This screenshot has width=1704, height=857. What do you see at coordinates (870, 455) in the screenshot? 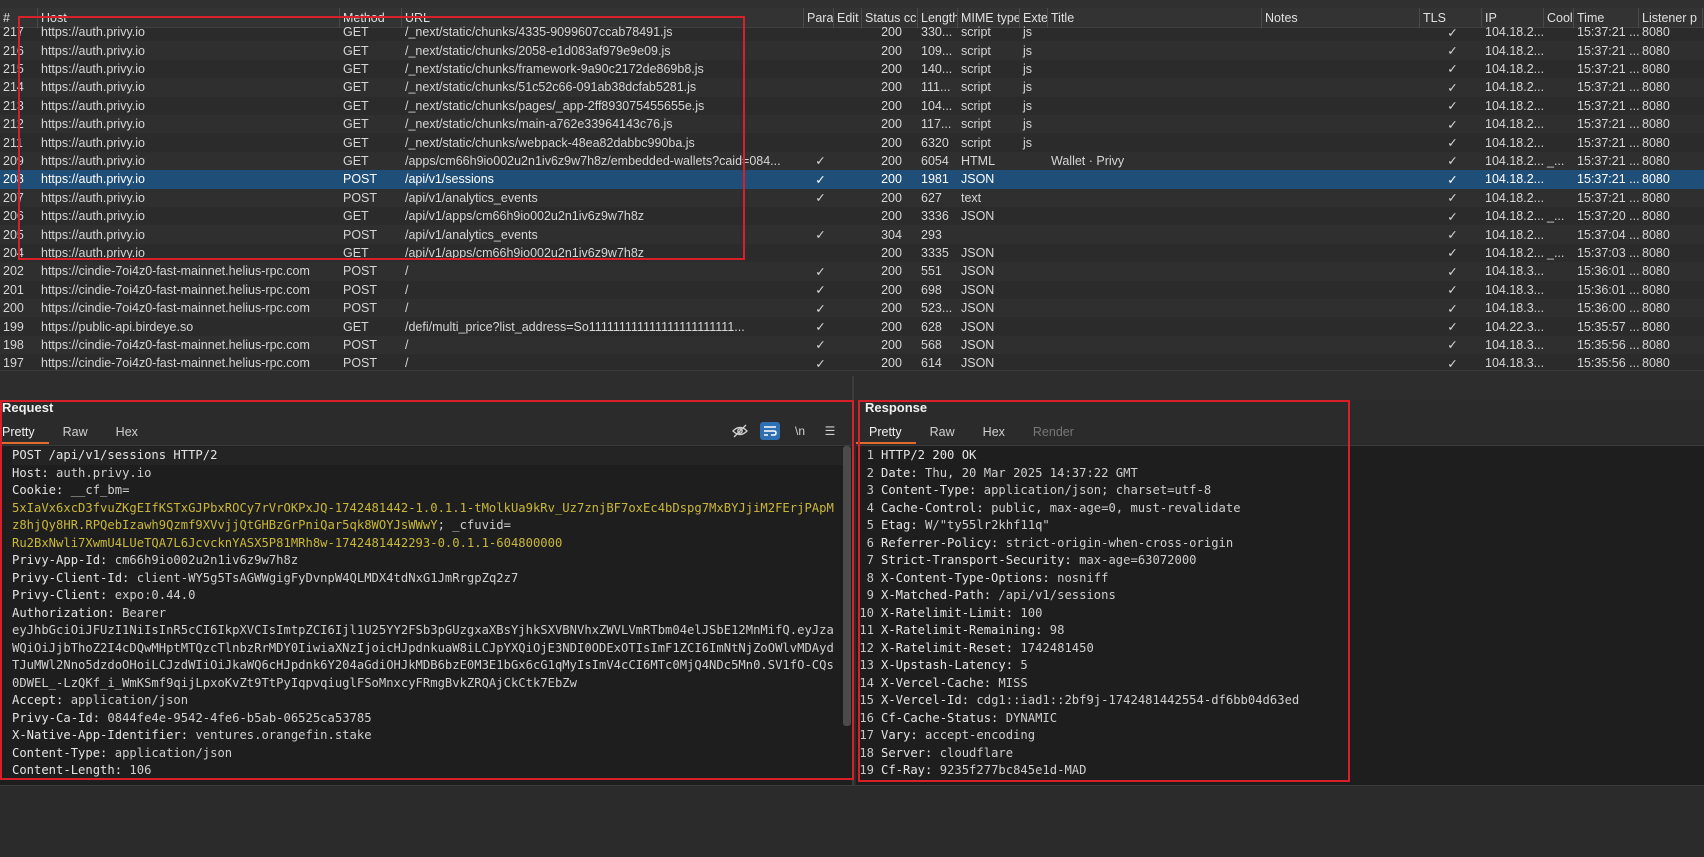
I see `line-number: 1` at bounding box center [870, 455].